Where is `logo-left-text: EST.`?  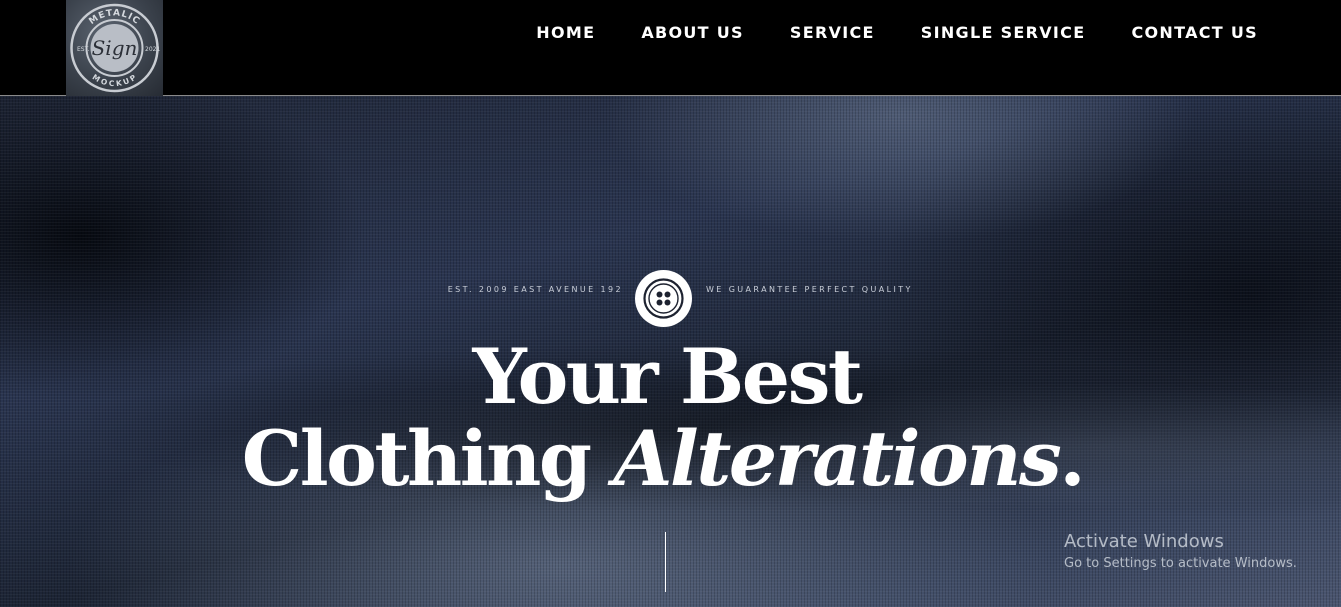 logo-left-text: EST. is located at coordinates (83, 49).